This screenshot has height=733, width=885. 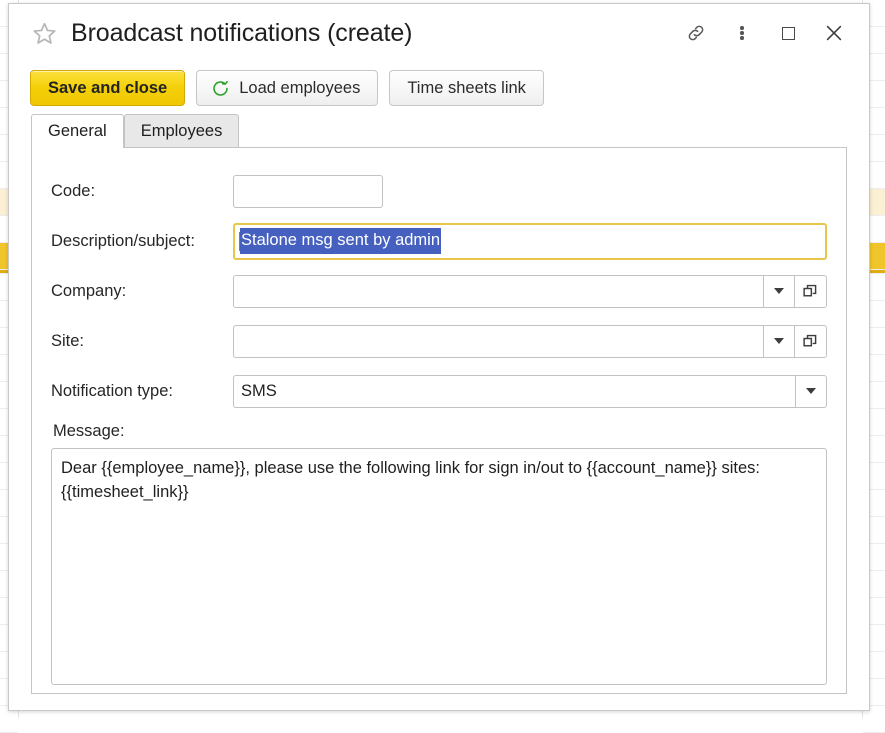 I want to click on load-employees-button: Load employees, so click(x=287, y=88).